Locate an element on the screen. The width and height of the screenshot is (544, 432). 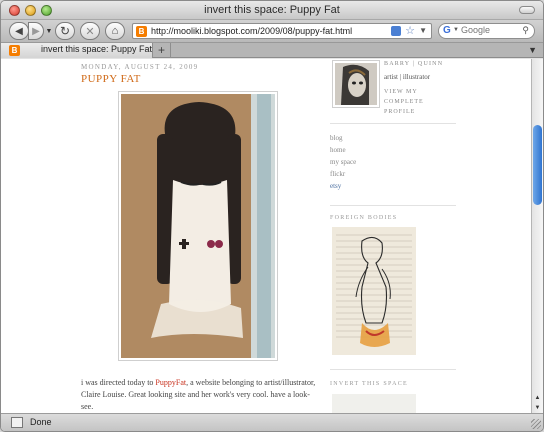
sidebar-heading-invert-this-space: INVERT THIS SPACE is located at coordinates (369, 384).